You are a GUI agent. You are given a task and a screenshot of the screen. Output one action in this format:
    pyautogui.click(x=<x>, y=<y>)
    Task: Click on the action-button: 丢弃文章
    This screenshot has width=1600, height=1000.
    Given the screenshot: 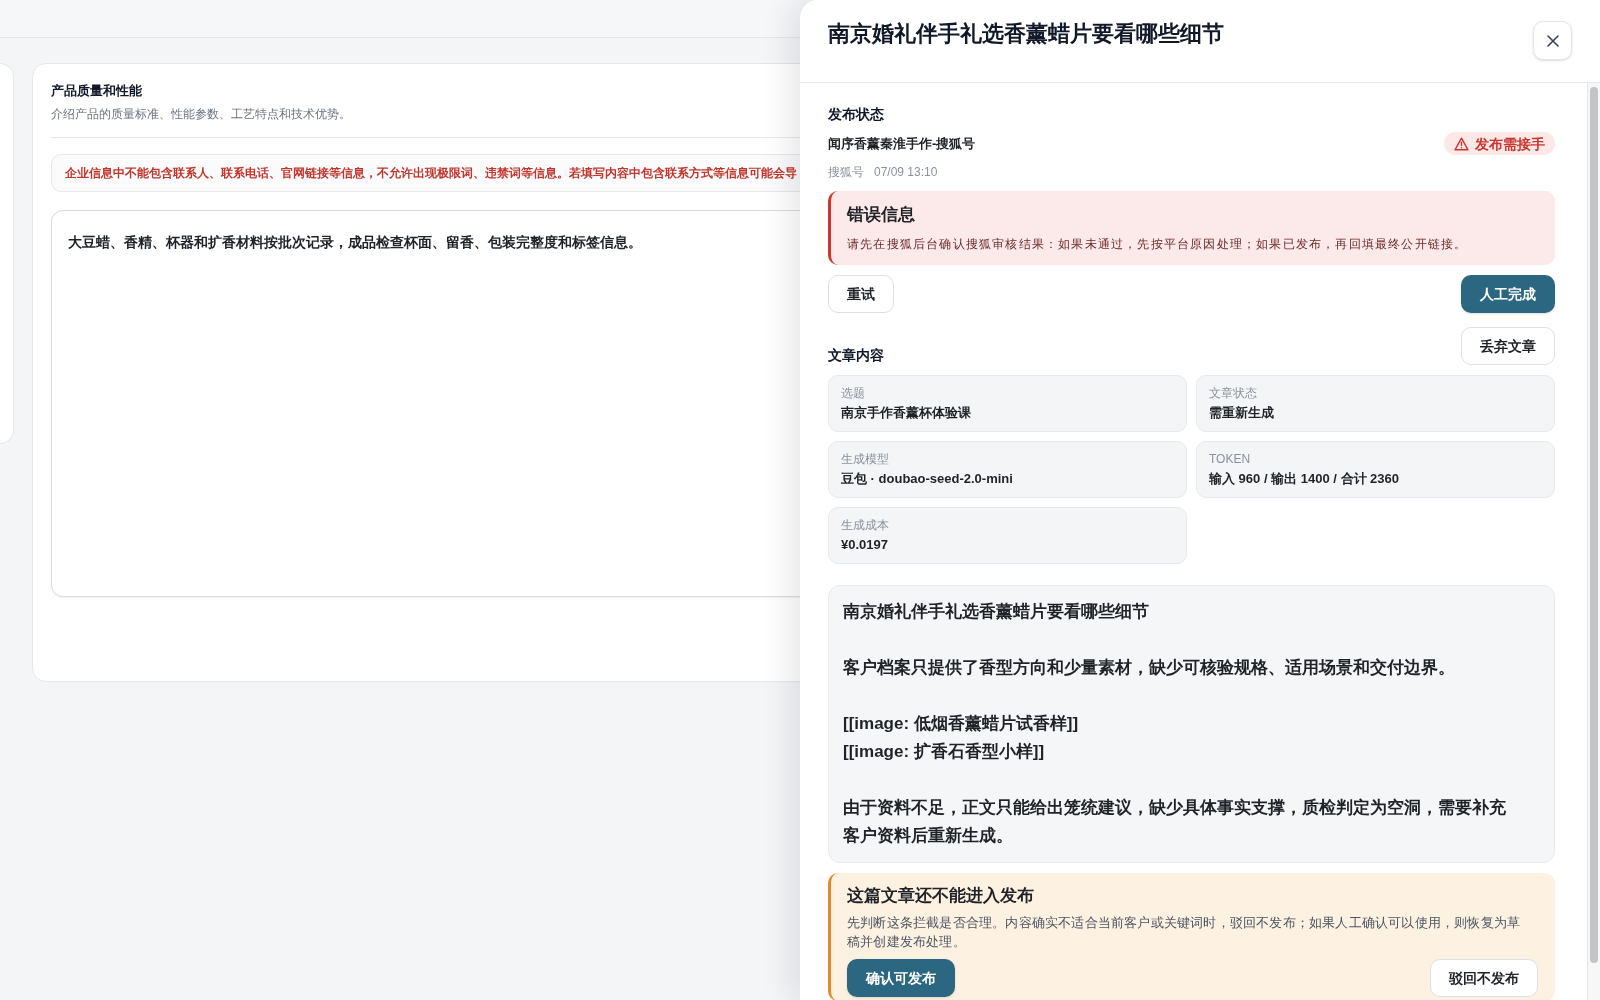 What is the action you would take?
    pyautogui.click(x=1508, y=346)
    